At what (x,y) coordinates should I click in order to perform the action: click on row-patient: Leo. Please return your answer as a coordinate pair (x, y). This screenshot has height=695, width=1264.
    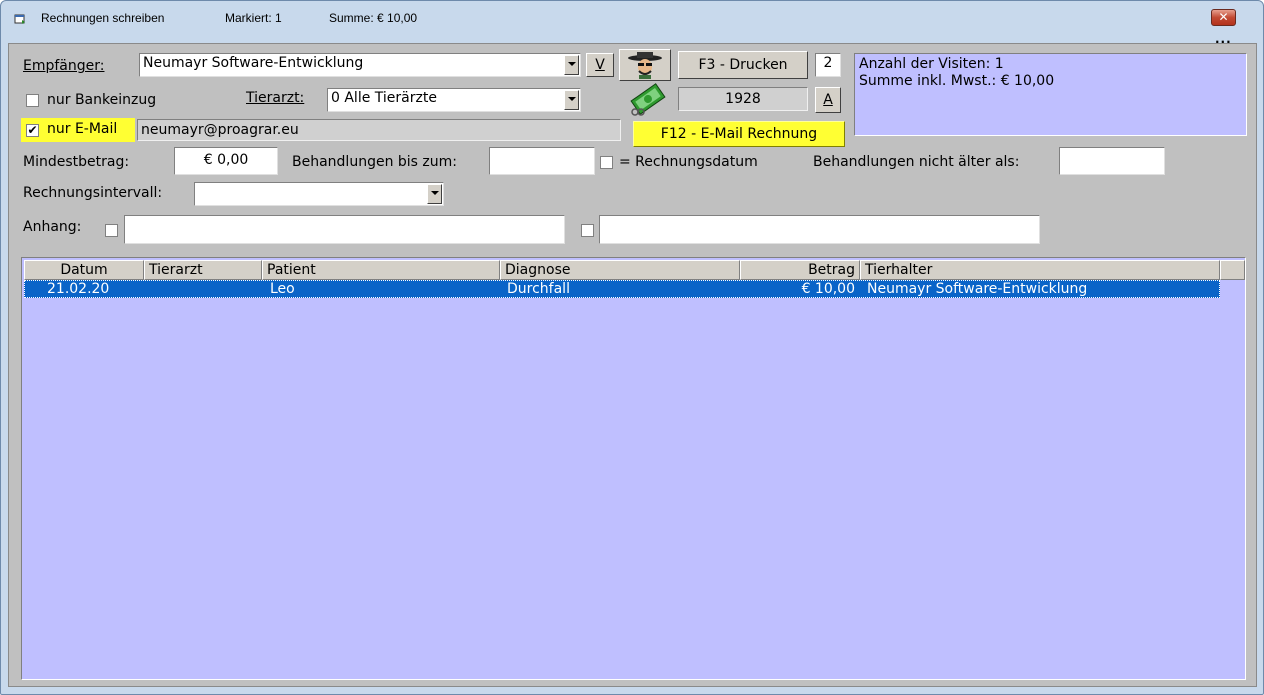
    Looking at the image, I should click on (282, 289).